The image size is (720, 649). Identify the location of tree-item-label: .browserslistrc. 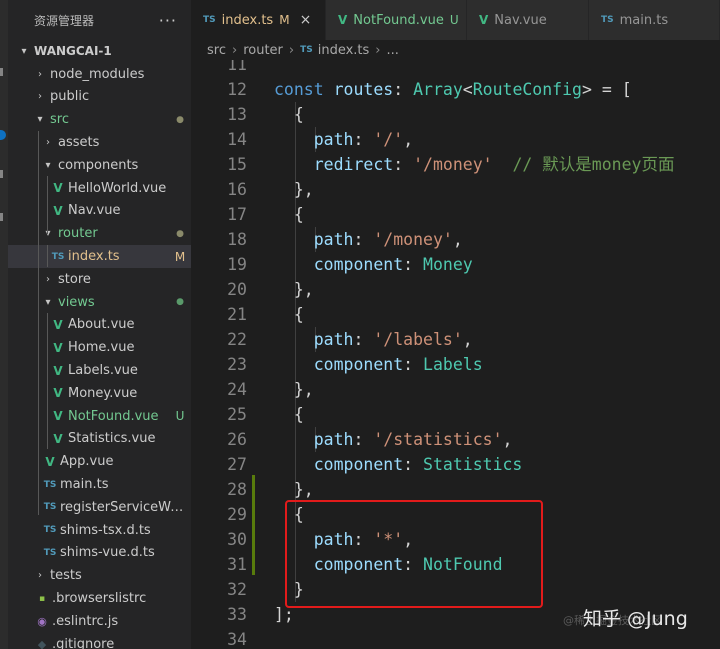
(99, 599).